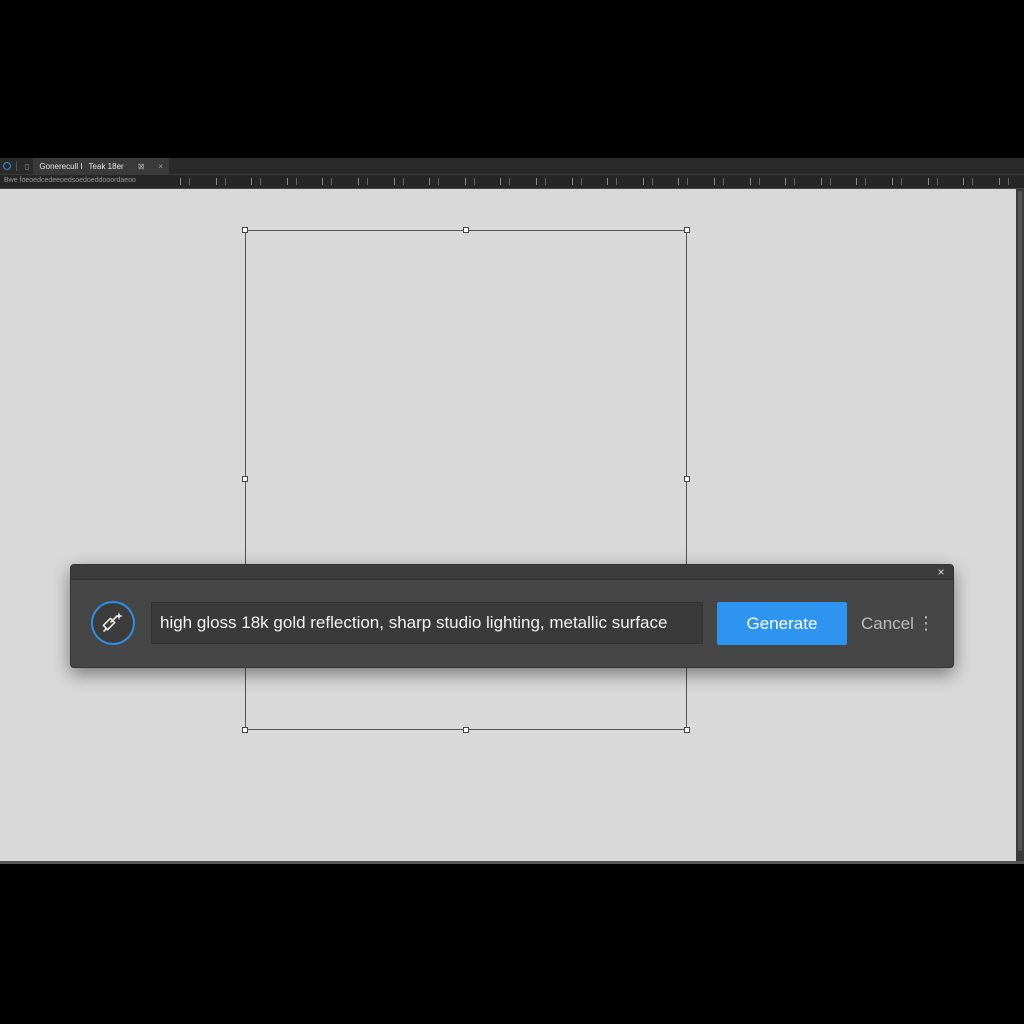 The height and width of the screenshot is (1024, 1024). What do you see at coordinates (466, 230) in the screenshot?
I see `handle-top-center` at bounding box center [466, 230].